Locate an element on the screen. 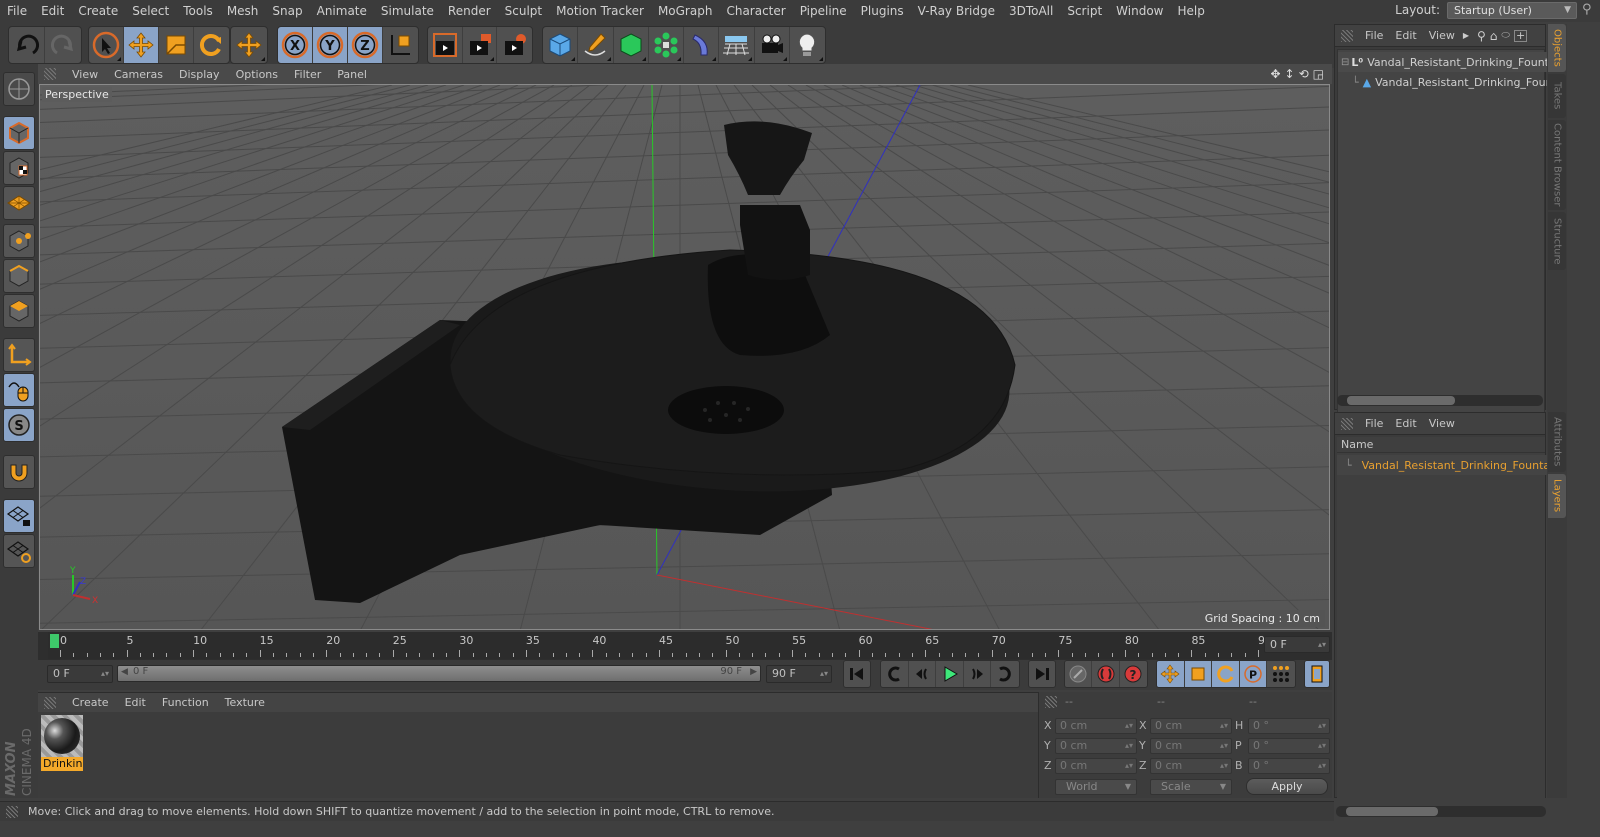 This screenshot has height=837, width=1600. floor-button is located at coordinates (737, 45).